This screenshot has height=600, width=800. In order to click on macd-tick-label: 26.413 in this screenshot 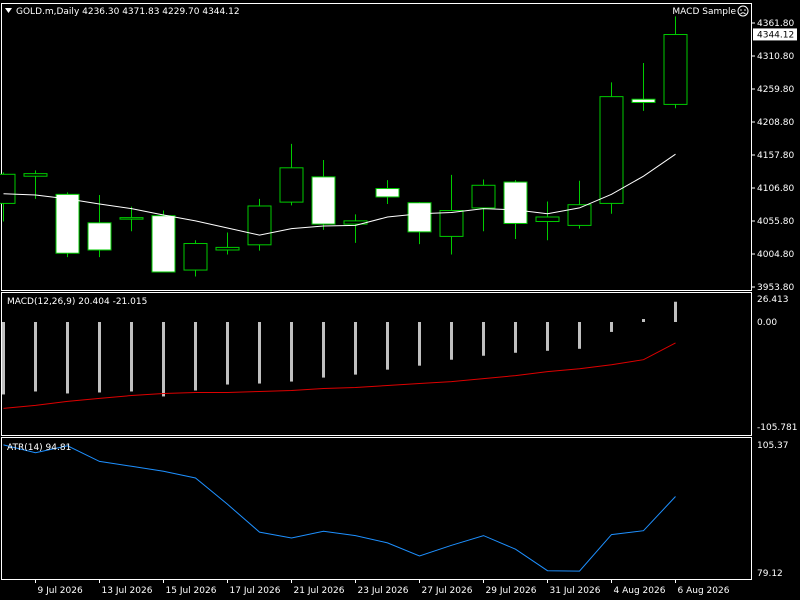, I will do `click(773, 300)`.